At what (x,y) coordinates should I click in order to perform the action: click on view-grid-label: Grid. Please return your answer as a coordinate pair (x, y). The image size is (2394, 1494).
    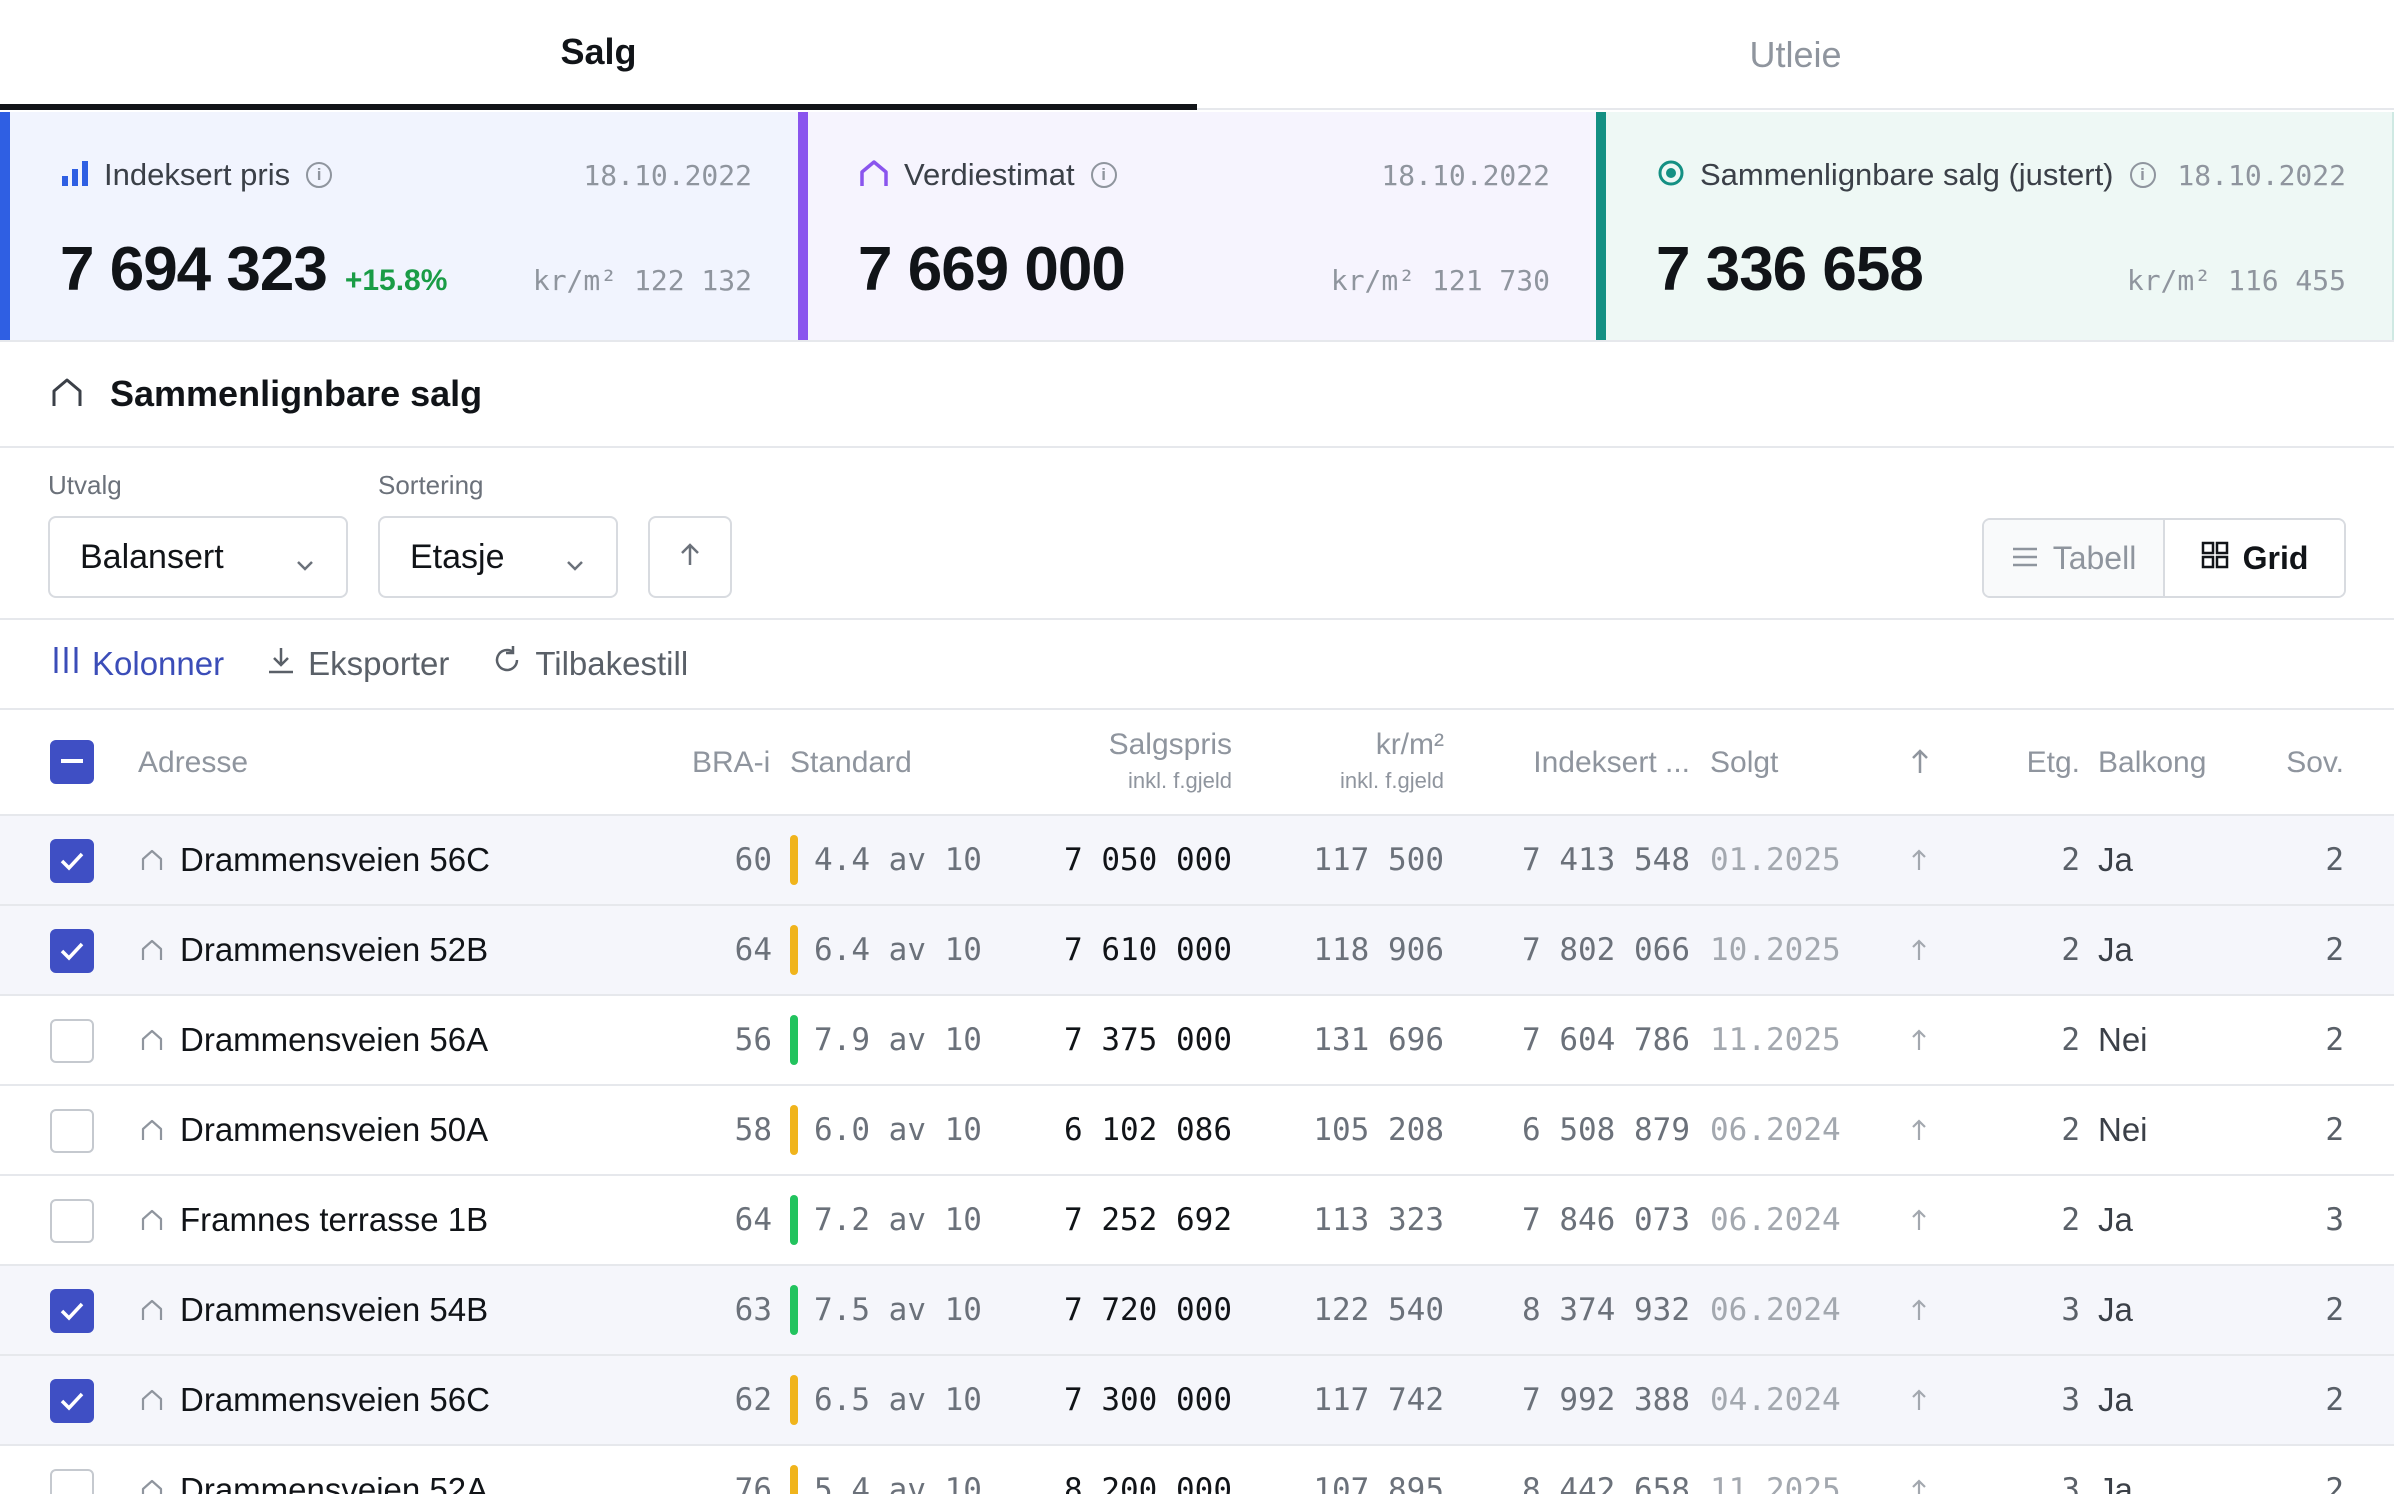
    Looking at the image, I should click on (2275, 557).